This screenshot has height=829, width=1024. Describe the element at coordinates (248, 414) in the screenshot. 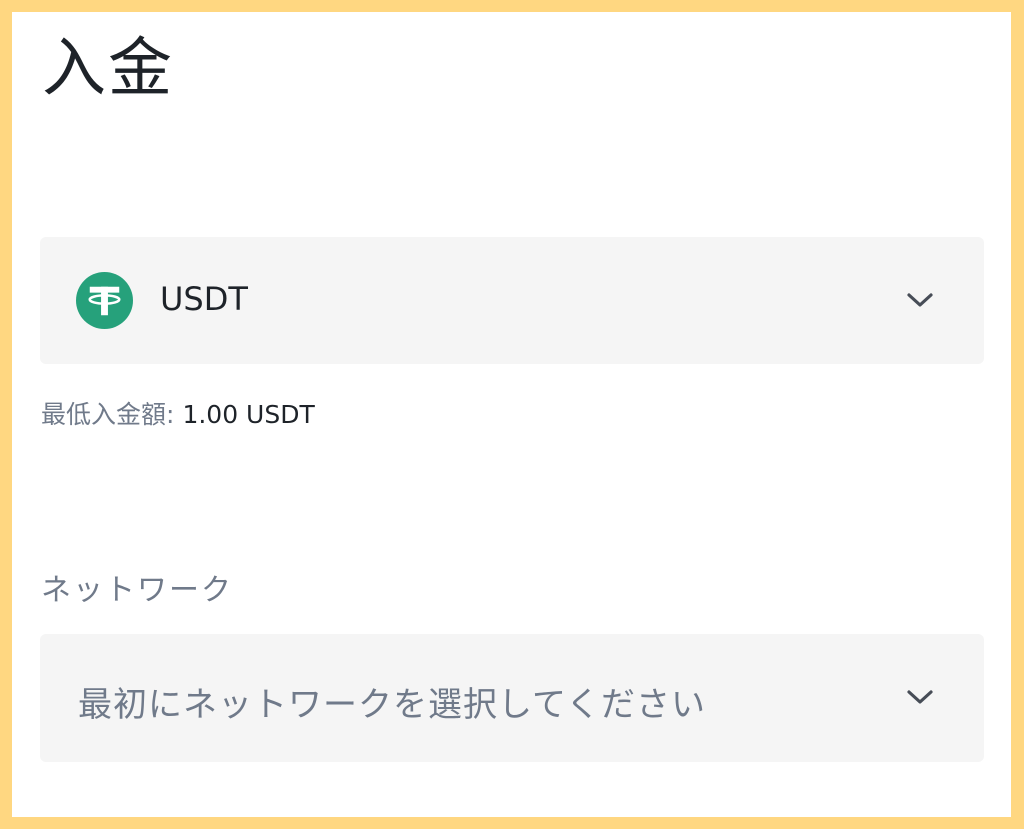

I see `min-deposit-value: 1.00 USDT` at that location.